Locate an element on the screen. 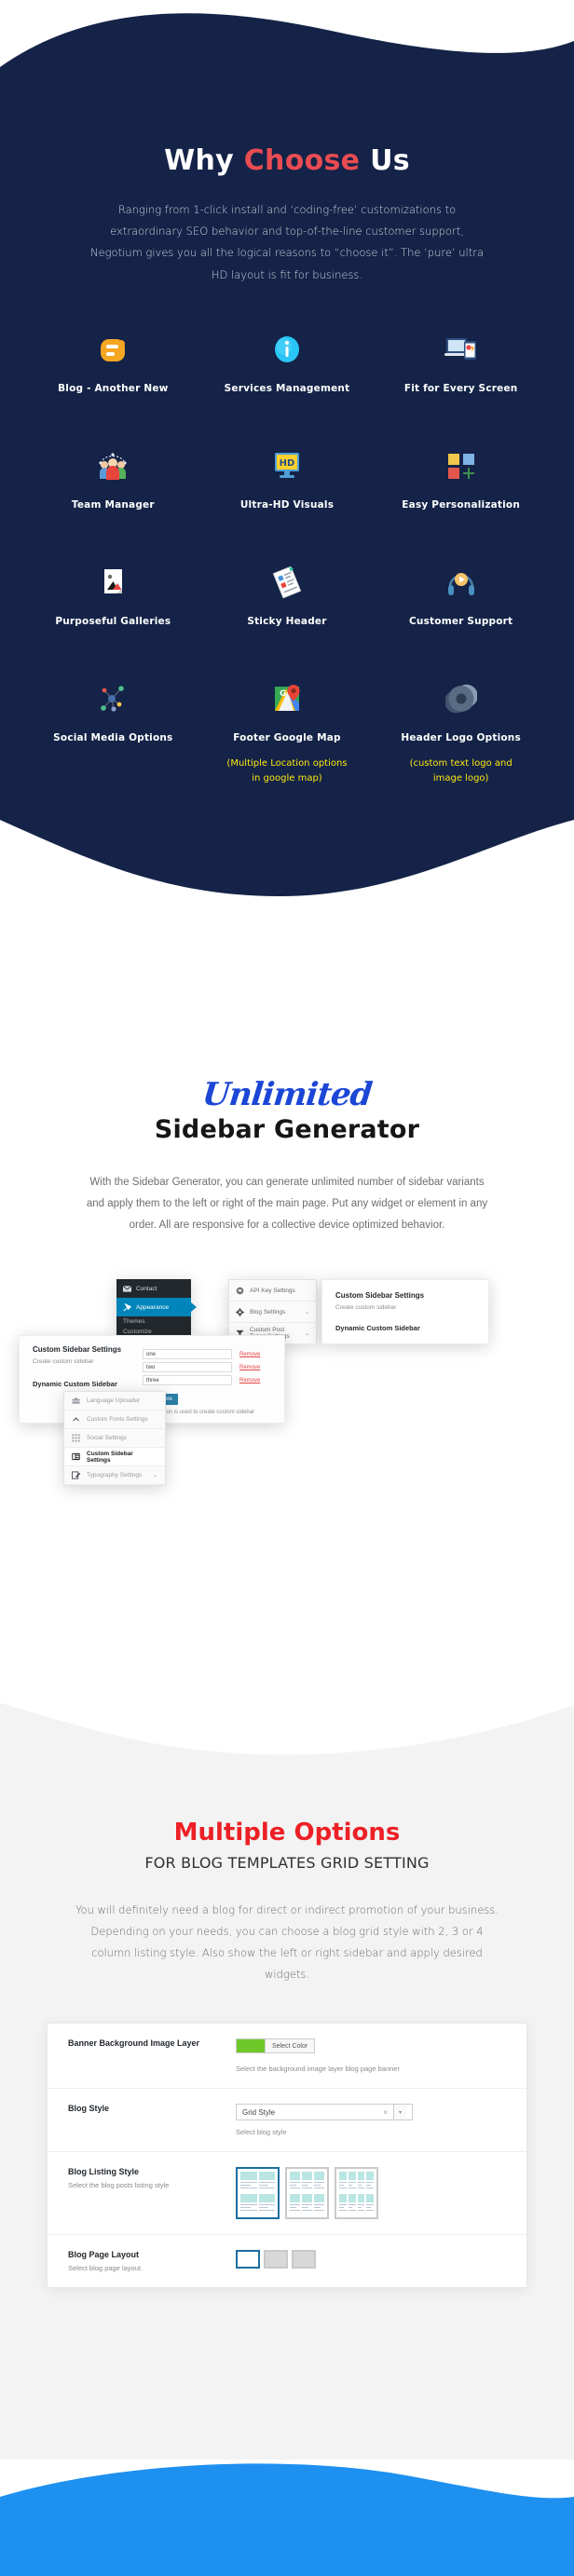 Image resolution: width=574 pixels, height=2576 pixels. submenu-item-blog-settings: Blog Settings ⌄ is located at coordinates (272, 1312).